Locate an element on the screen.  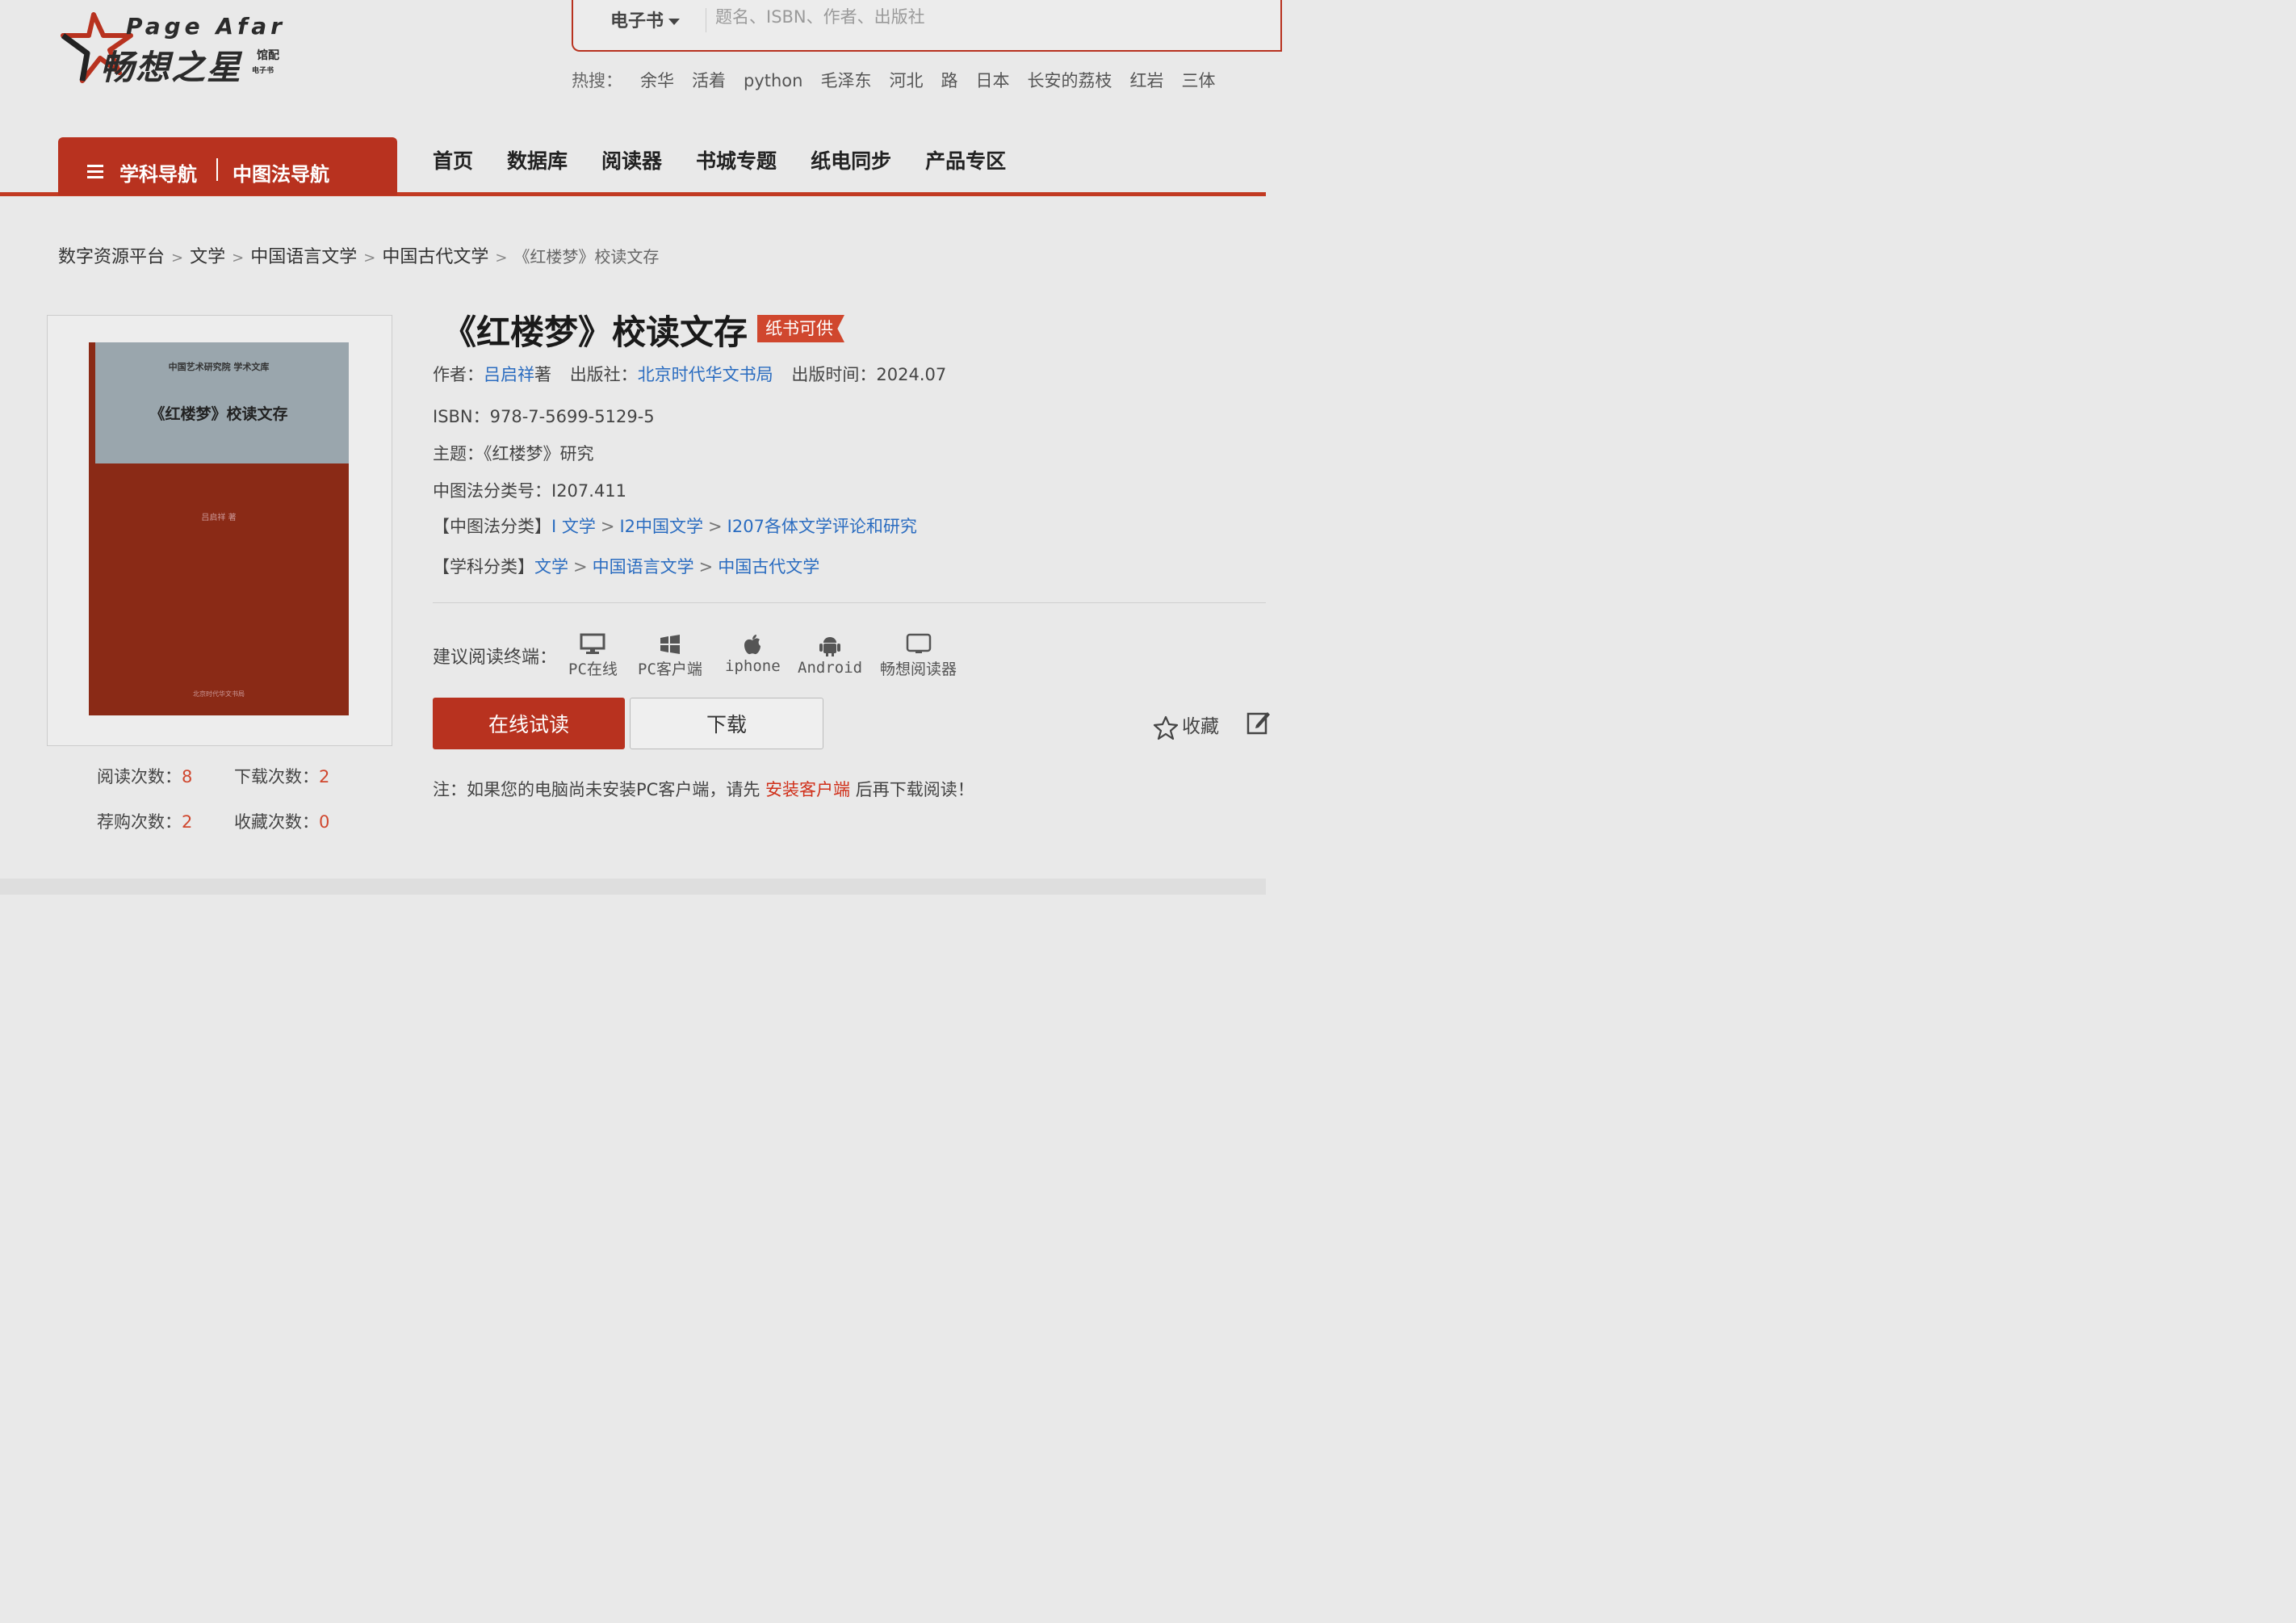
clc-path-label: 【中图法分类】 is located at coordinates (492, 526).